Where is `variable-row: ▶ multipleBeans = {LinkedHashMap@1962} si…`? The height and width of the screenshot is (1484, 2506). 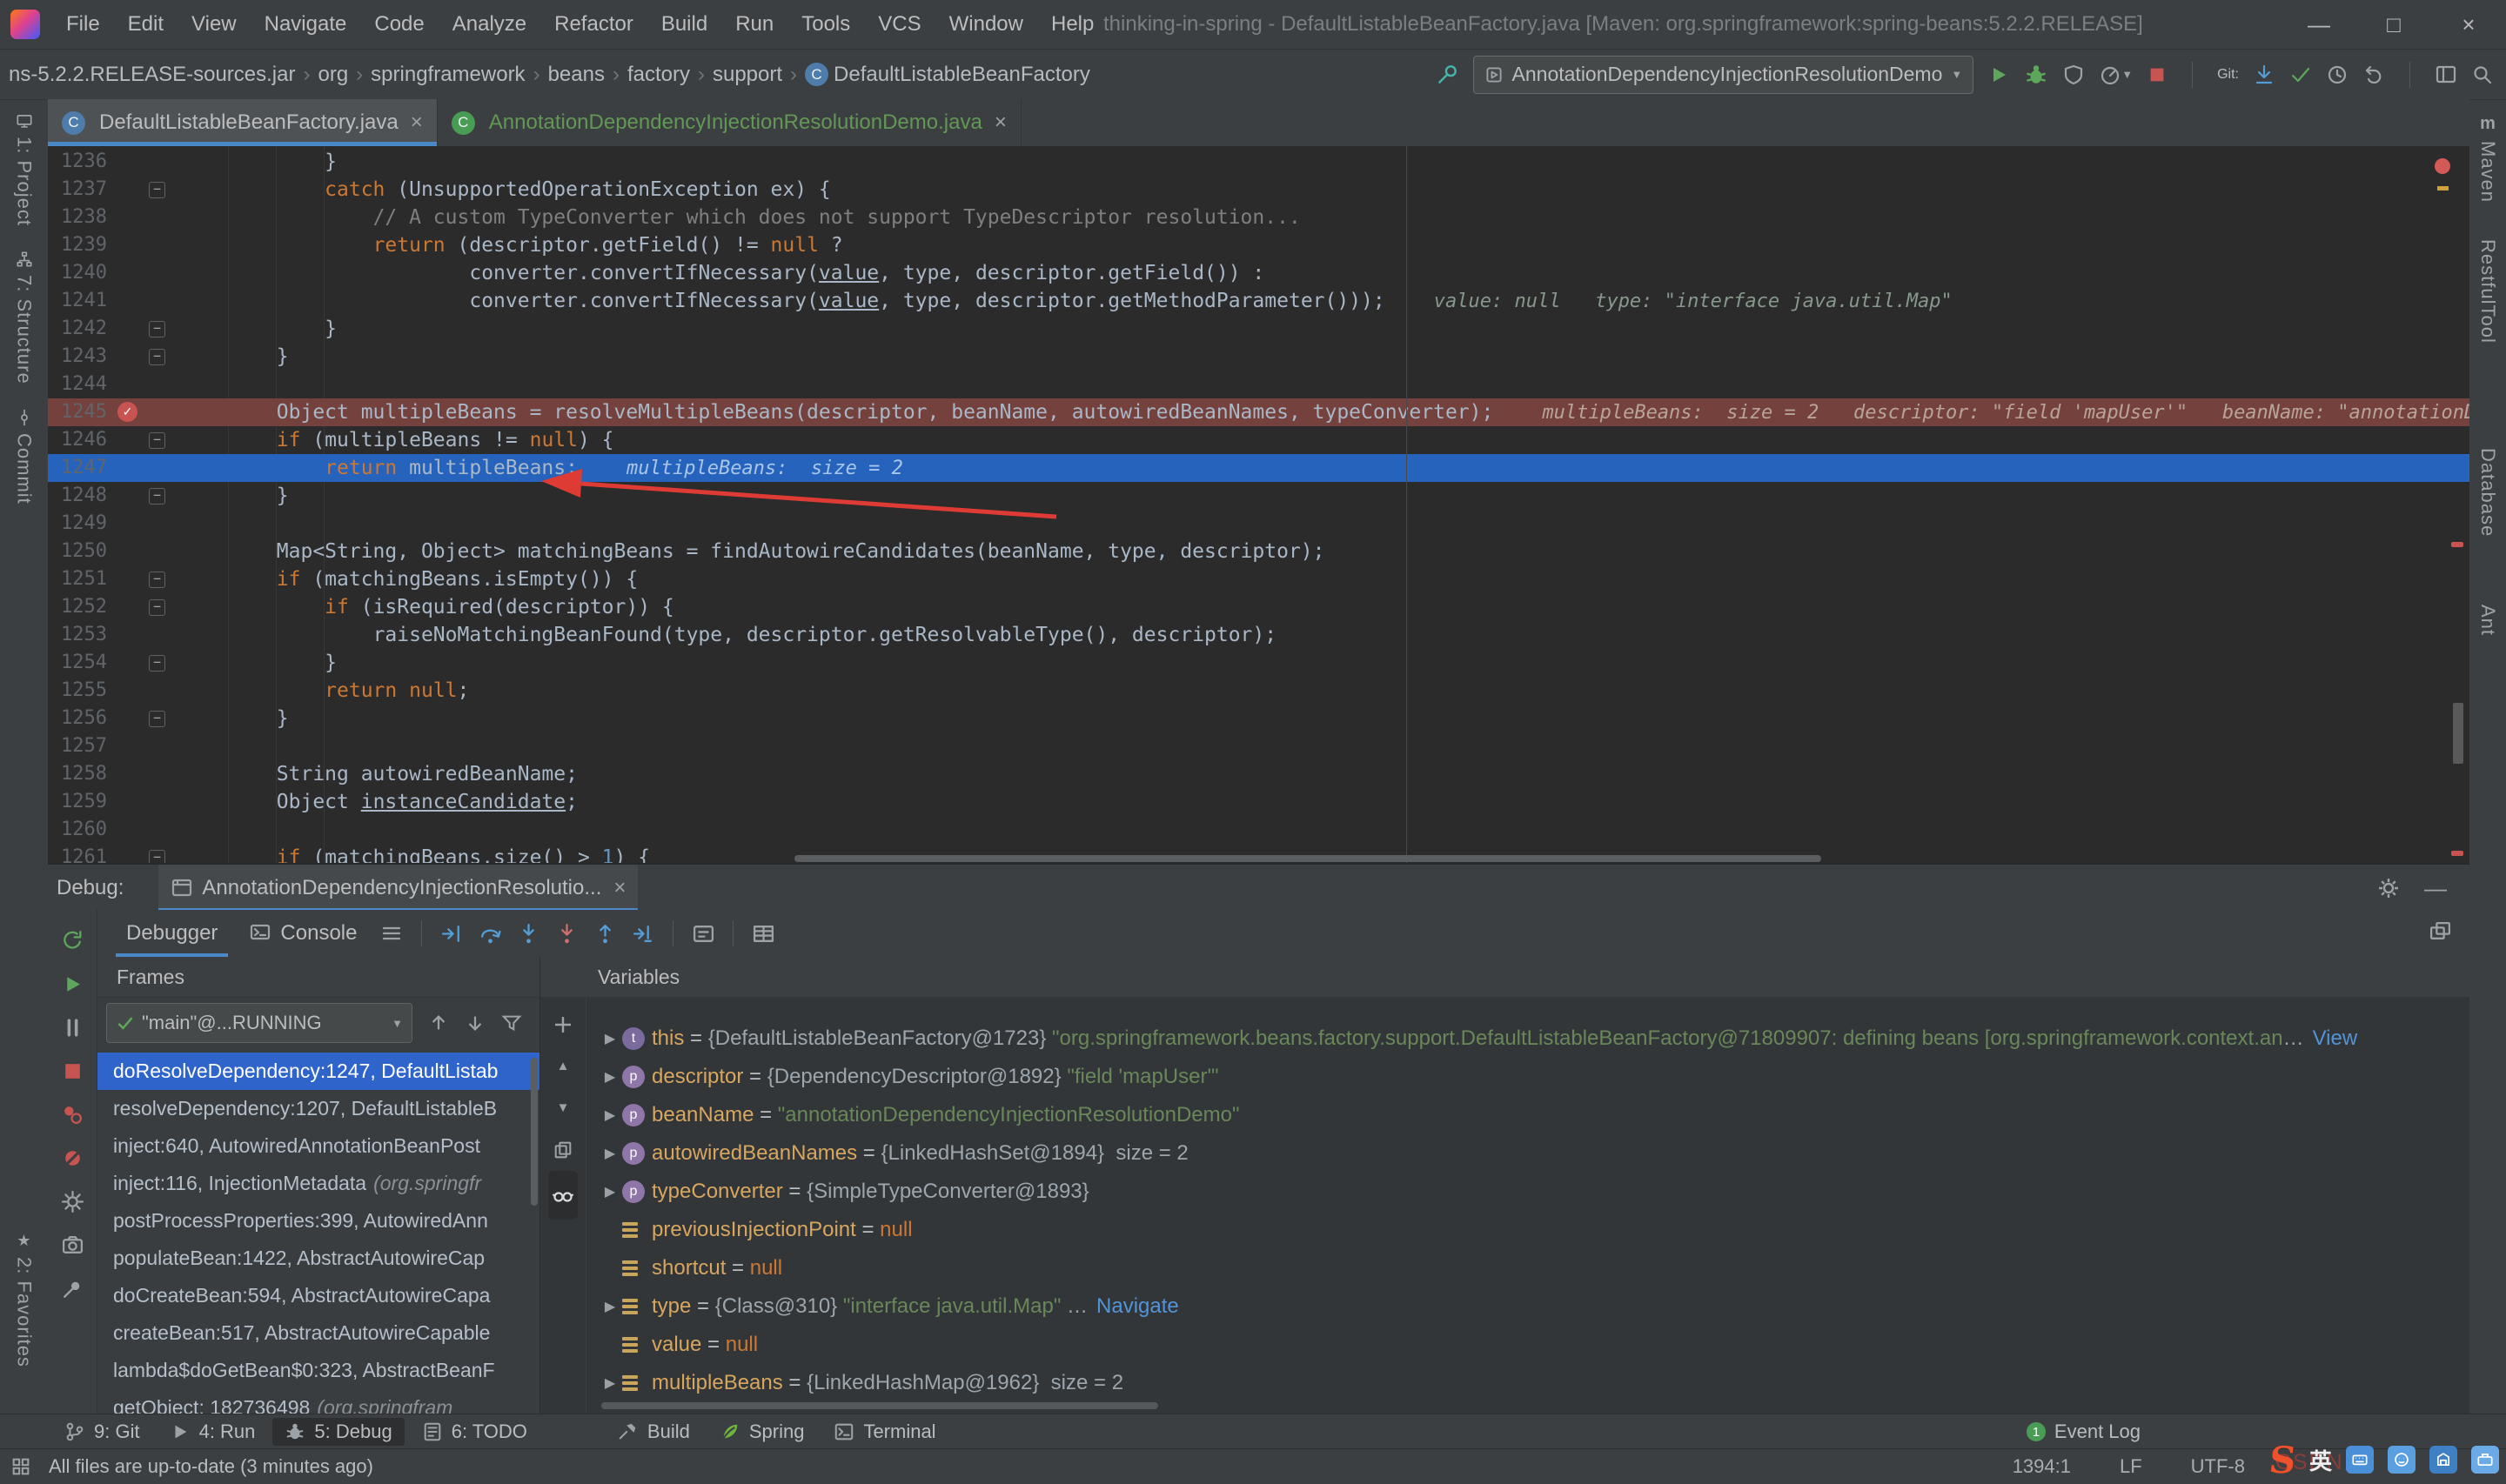 variable-row: ▶ multipleBeans = {LinkedHashMap@1962} si… is located at coordinates (1527, 1383).